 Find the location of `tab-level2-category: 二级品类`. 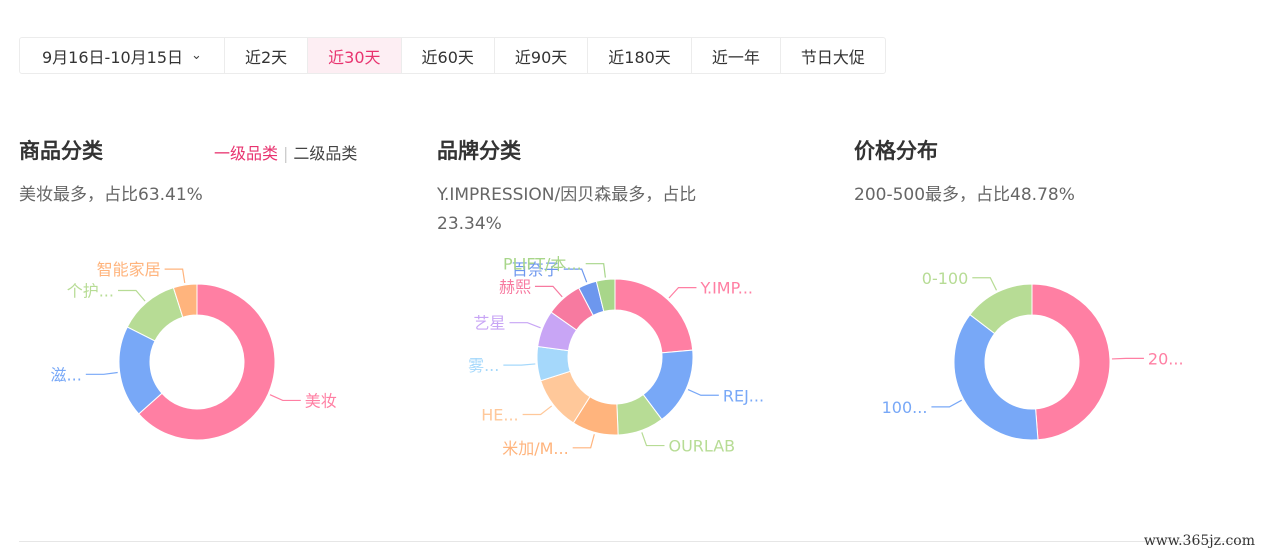

tab-level2-category: 二级品类 is located at coordinates (325, 153).